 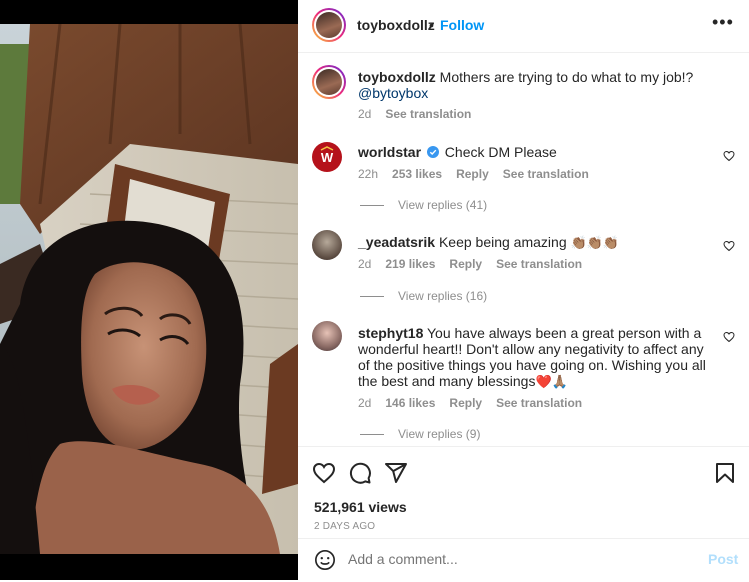 What do you see at coordinates (397, 77) in the screenshot?
I see `caption-username: toyboxdollz` at bounding box center [397, 77].